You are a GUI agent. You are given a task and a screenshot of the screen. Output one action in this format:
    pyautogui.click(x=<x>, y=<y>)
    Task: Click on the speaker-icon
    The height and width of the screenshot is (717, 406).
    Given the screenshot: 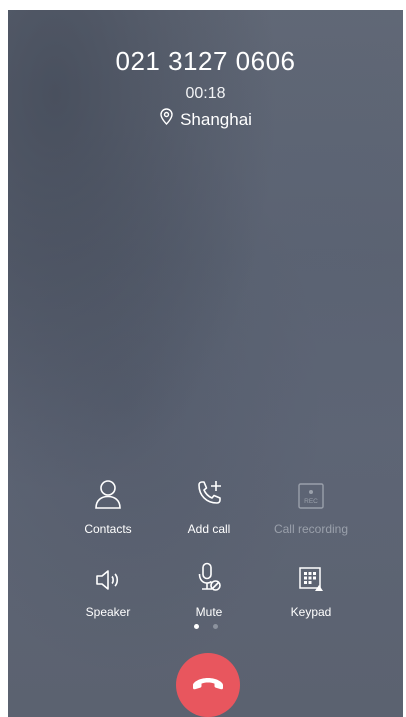 What is the action you would take?
    pyautogui.click(x=108, y=582)
    